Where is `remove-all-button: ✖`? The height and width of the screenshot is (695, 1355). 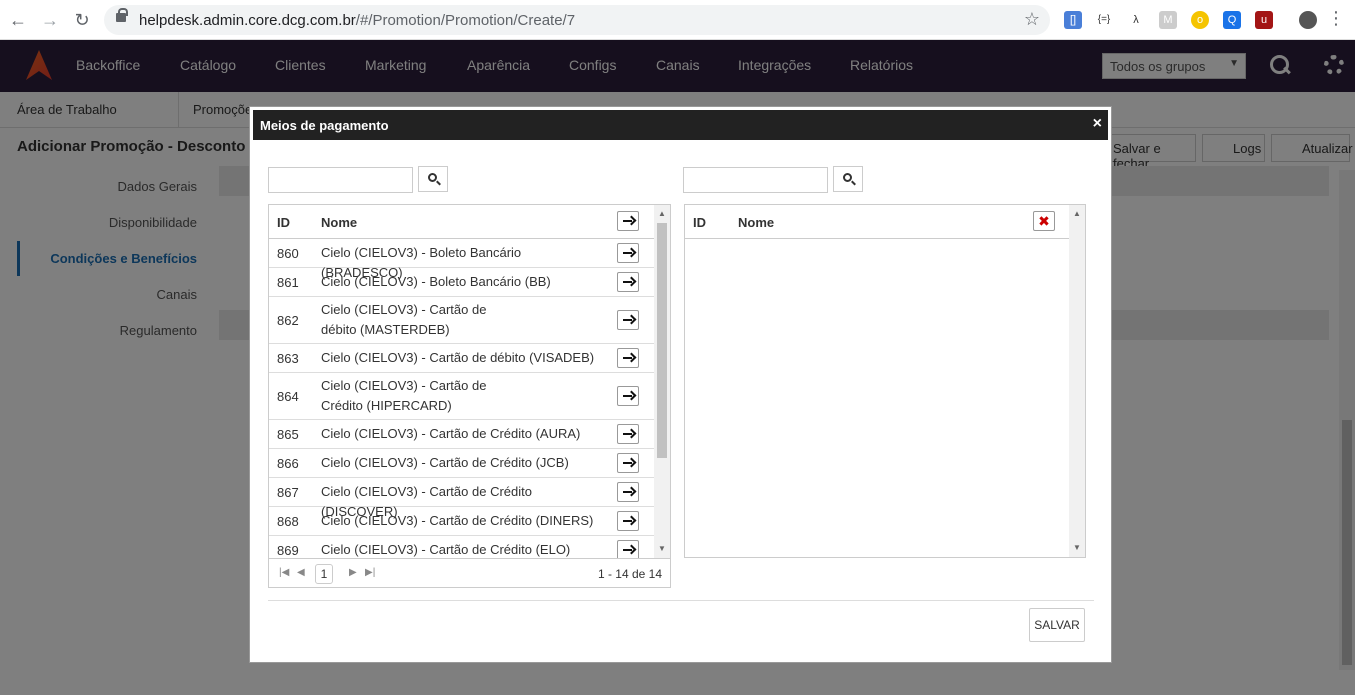 remove-all-button: ✖ is located at coordinates (1044, 221).